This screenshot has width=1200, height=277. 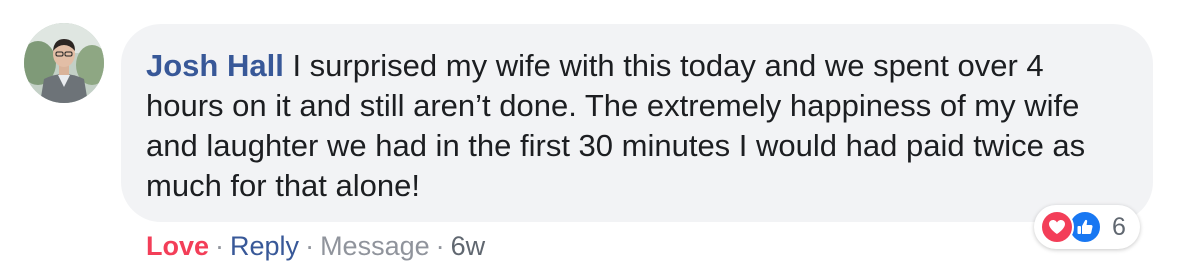 I want to click on love-button: Love, so click(x=177, y=246).